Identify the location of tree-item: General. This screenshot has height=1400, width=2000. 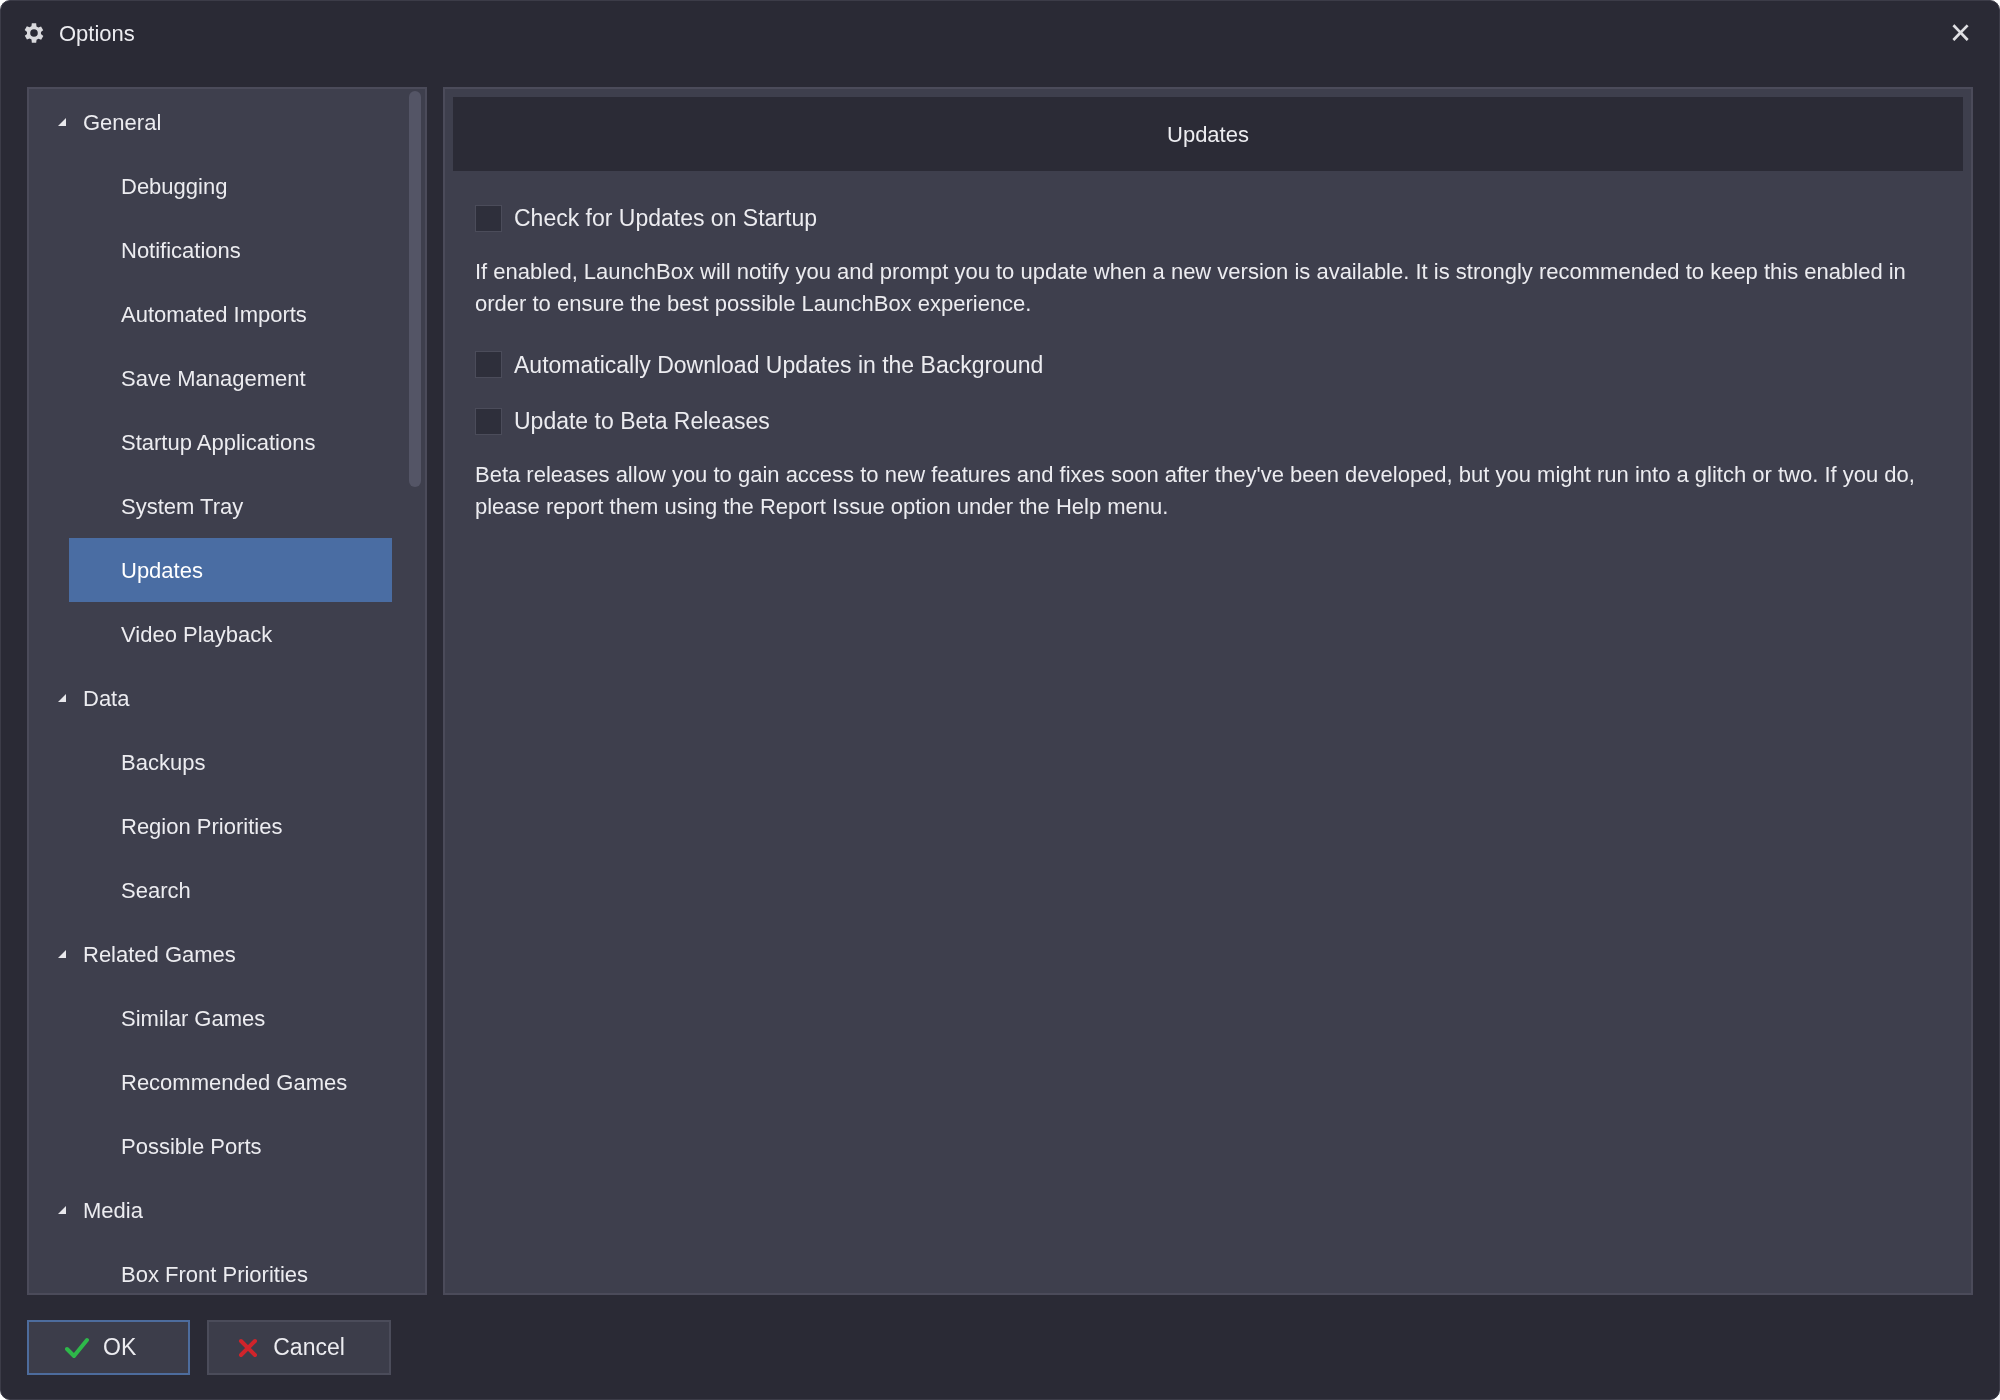
(232, 122).